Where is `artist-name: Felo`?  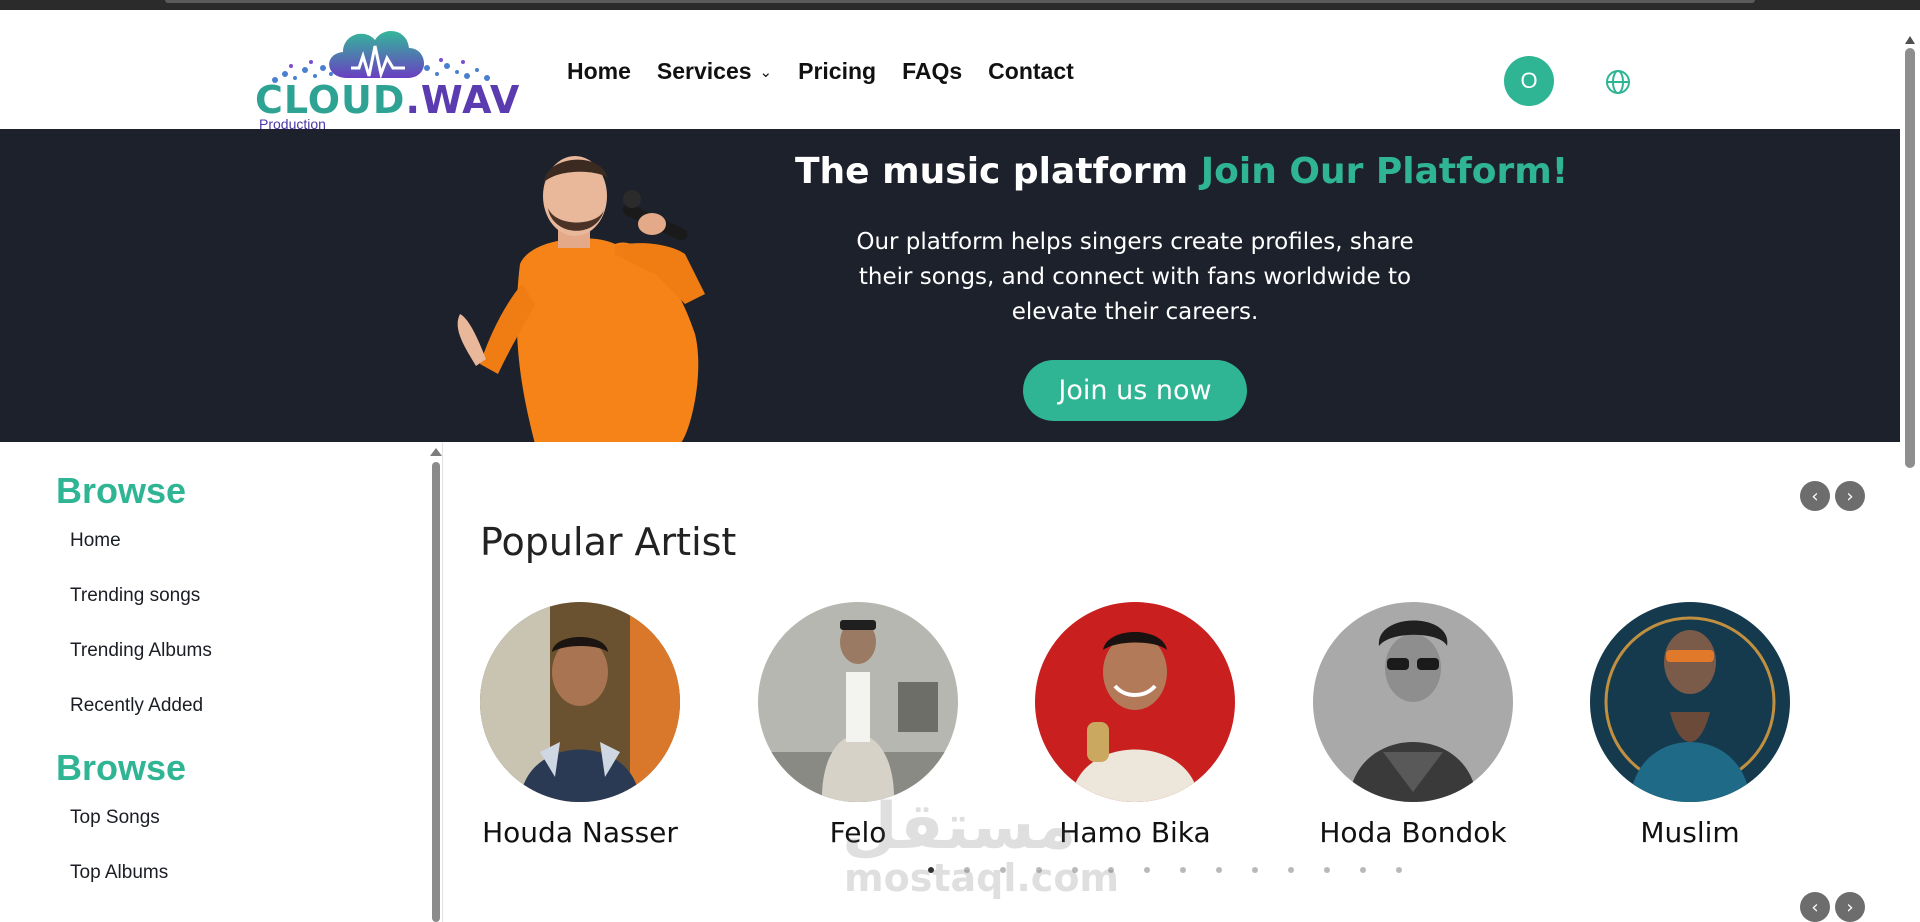 artist-name: Felo is located at coordinates (858, 832).